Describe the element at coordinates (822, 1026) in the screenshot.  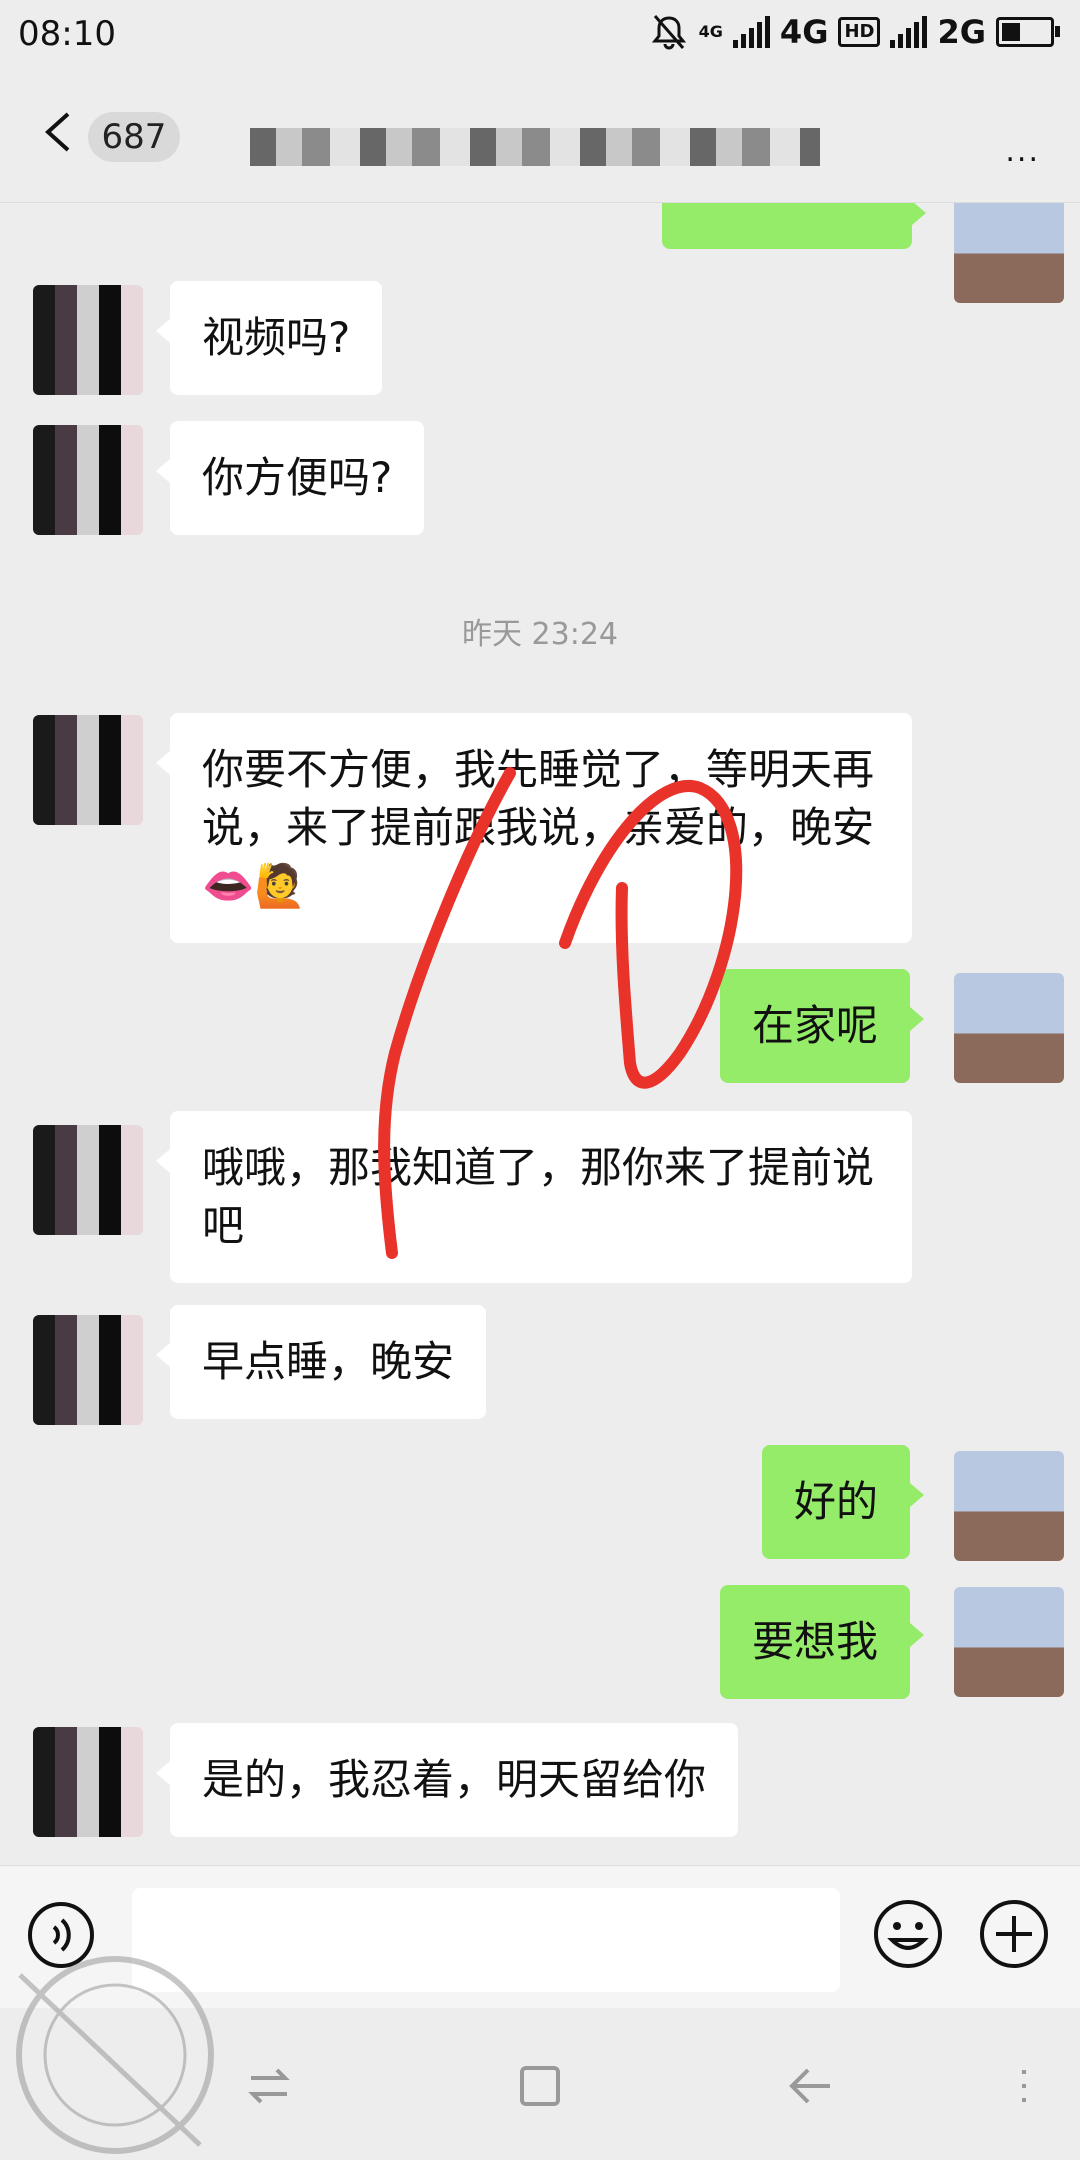
I see `message-bubble-sent: 在家呢` at that location.